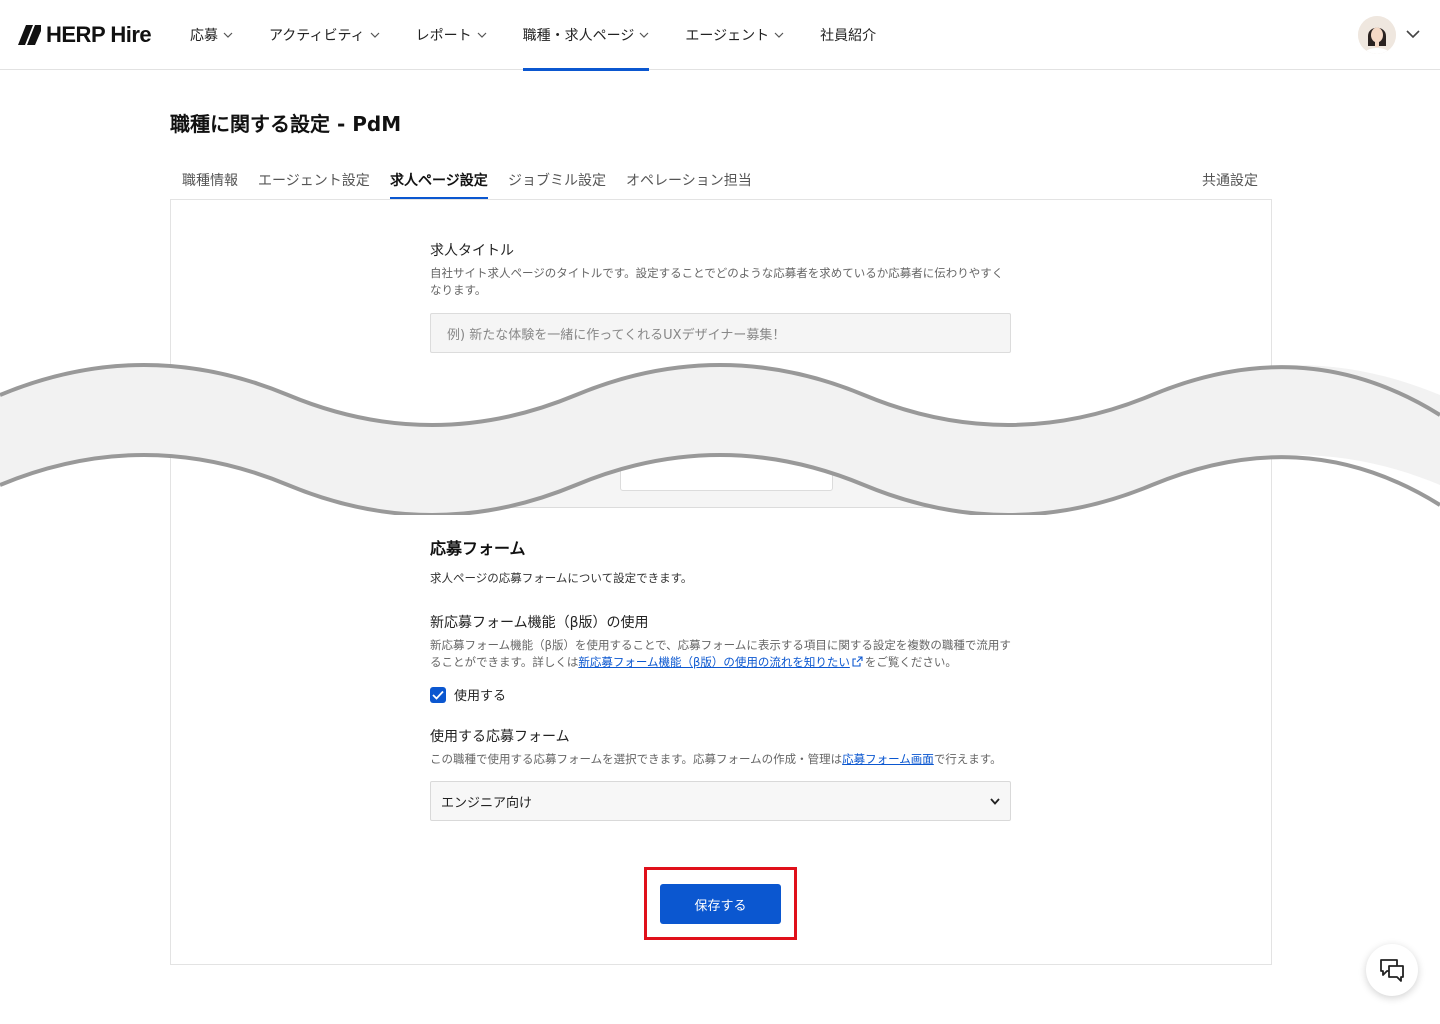  Describe the element at coordinates (480, 696) in the screenshot. I see `use-new-form-checkbox-label: 使用する` at that location.